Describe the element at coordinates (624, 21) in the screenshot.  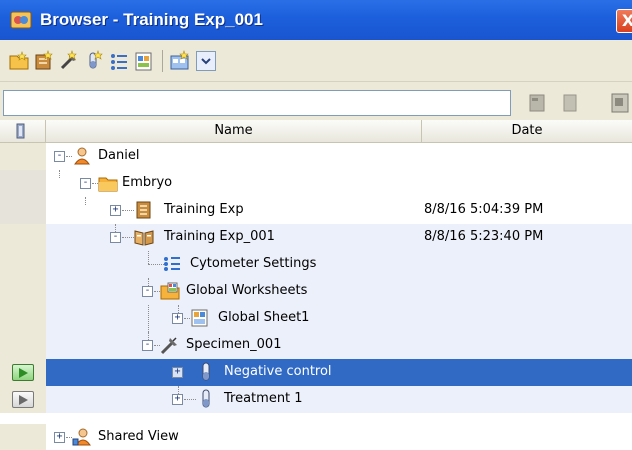
I see `close-button: X` at that location.